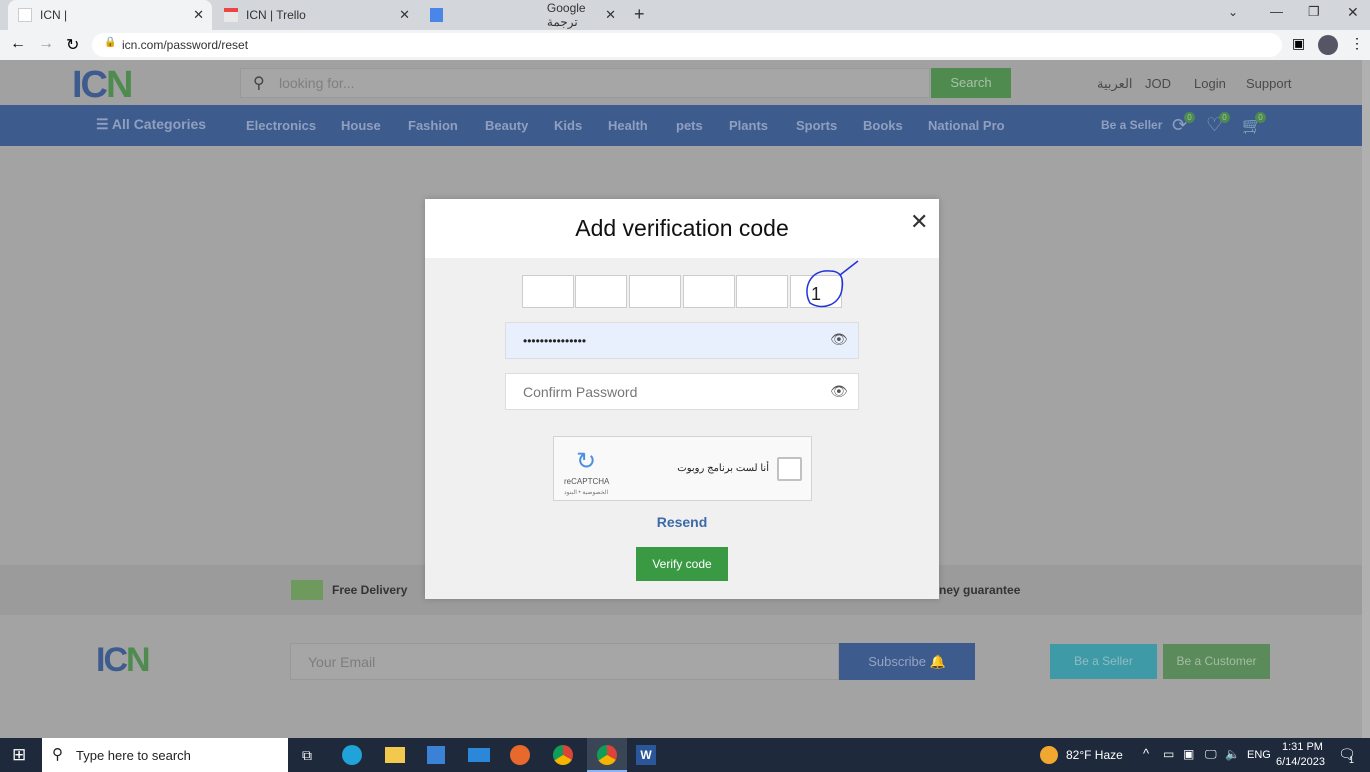 Image resolution: width=1370 pixels, height=772 pixels. I want to click on profile-avatar, so click(1328, 45).